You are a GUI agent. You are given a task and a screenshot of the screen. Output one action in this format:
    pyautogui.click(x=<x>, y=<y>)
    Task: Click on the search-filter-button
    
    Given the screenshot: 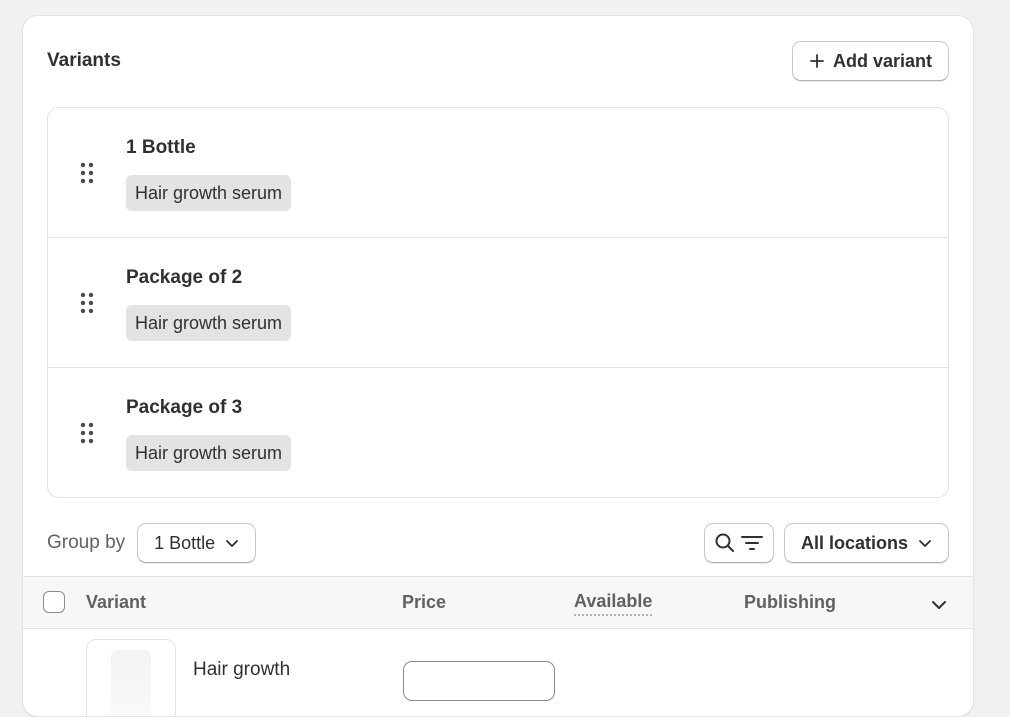 What is the action you would take?
    pyautogui.click(x=738, y=543)
    